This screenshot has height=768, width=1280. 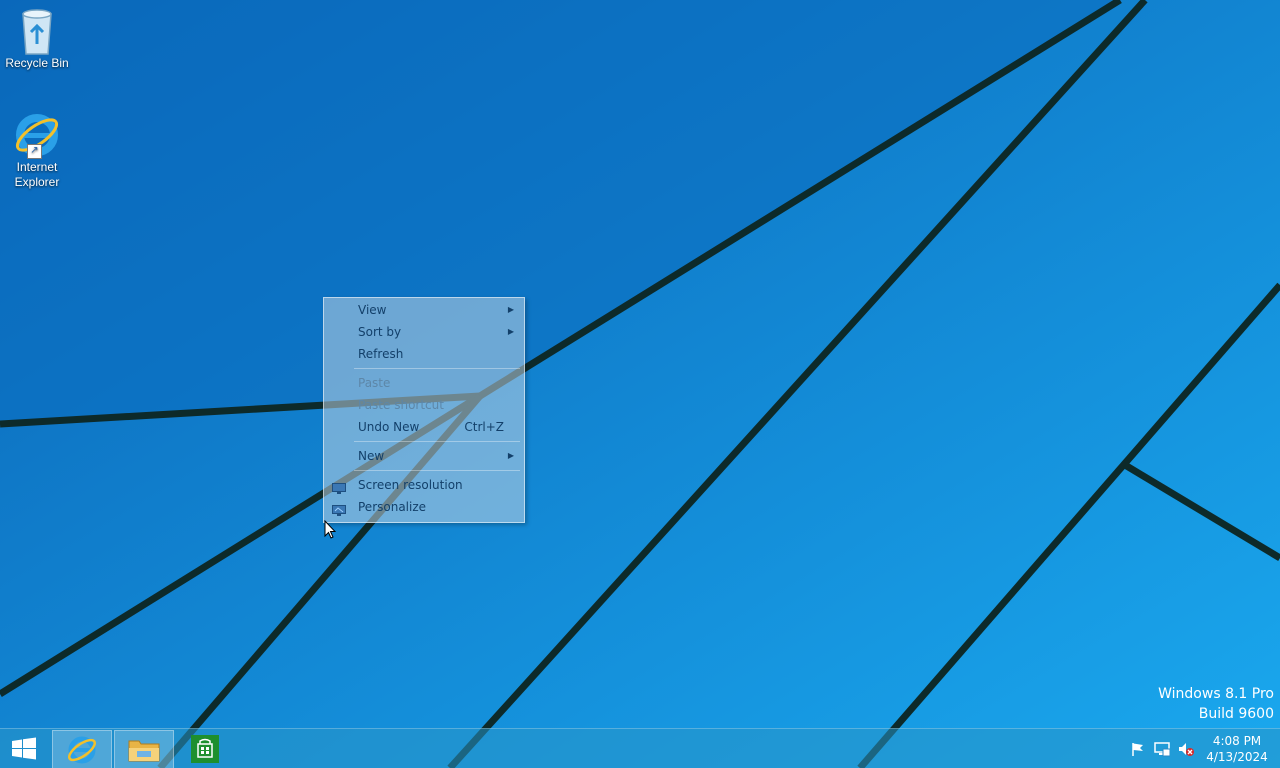 I want to click on menu-item-view: View ▶, so click(x=424, y=310).